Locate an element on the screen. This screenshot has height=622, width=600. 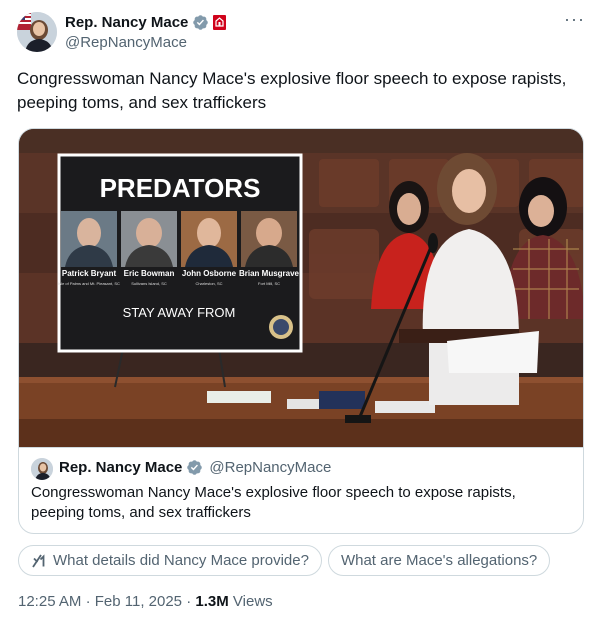
grok-prompt-chip: What details did Nancy Mace provide? is located at coordinates (170, 560).